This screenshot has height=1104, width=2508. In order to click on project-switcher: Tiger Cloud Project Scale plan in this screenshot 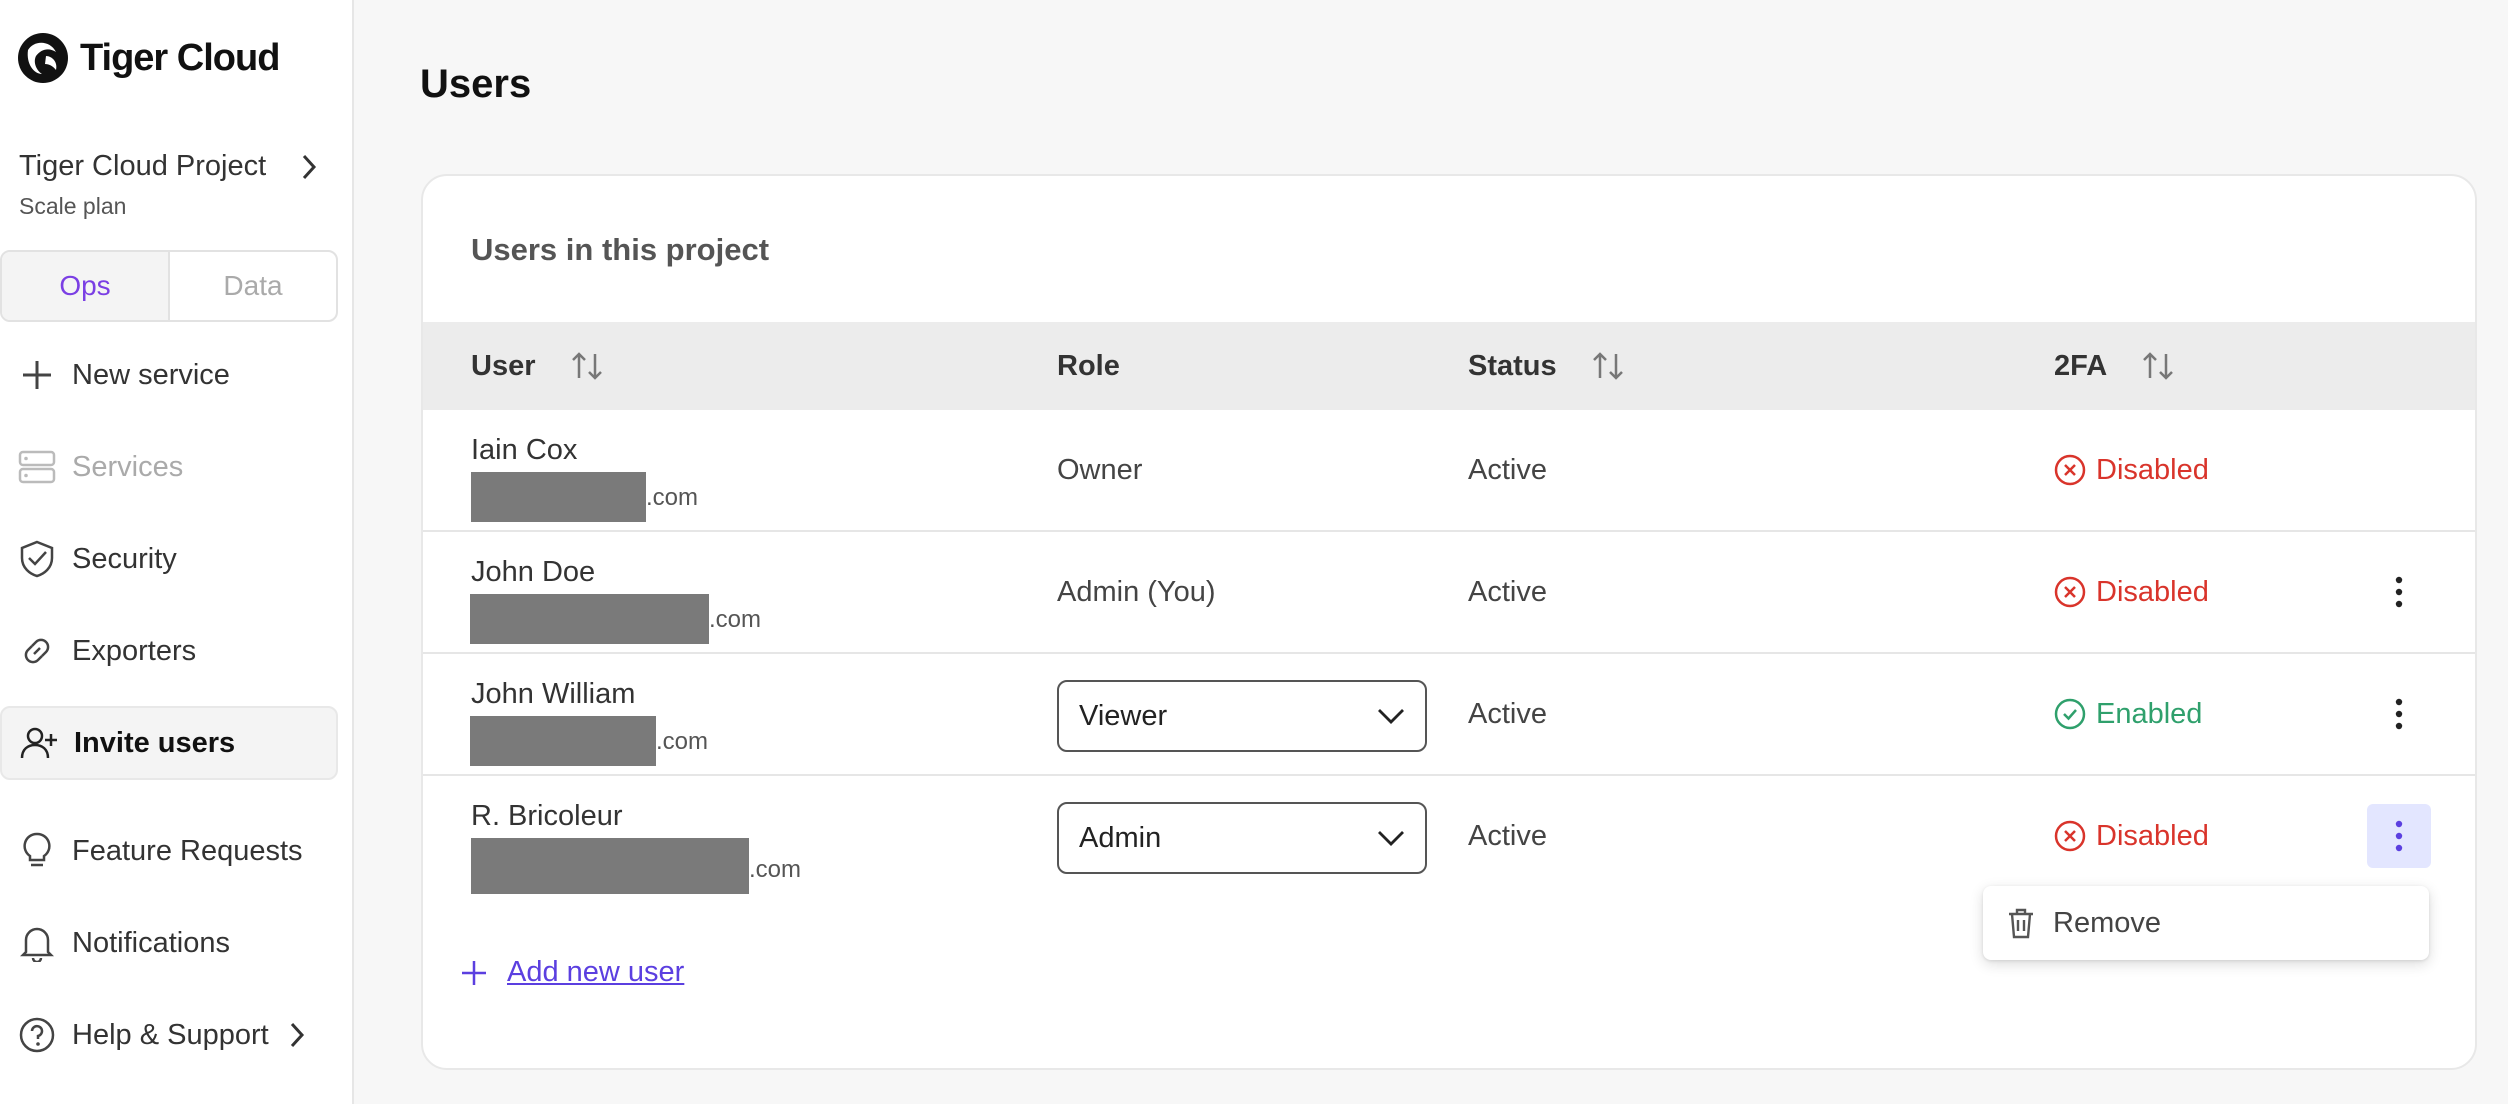, I will do `click(169, 185)`.